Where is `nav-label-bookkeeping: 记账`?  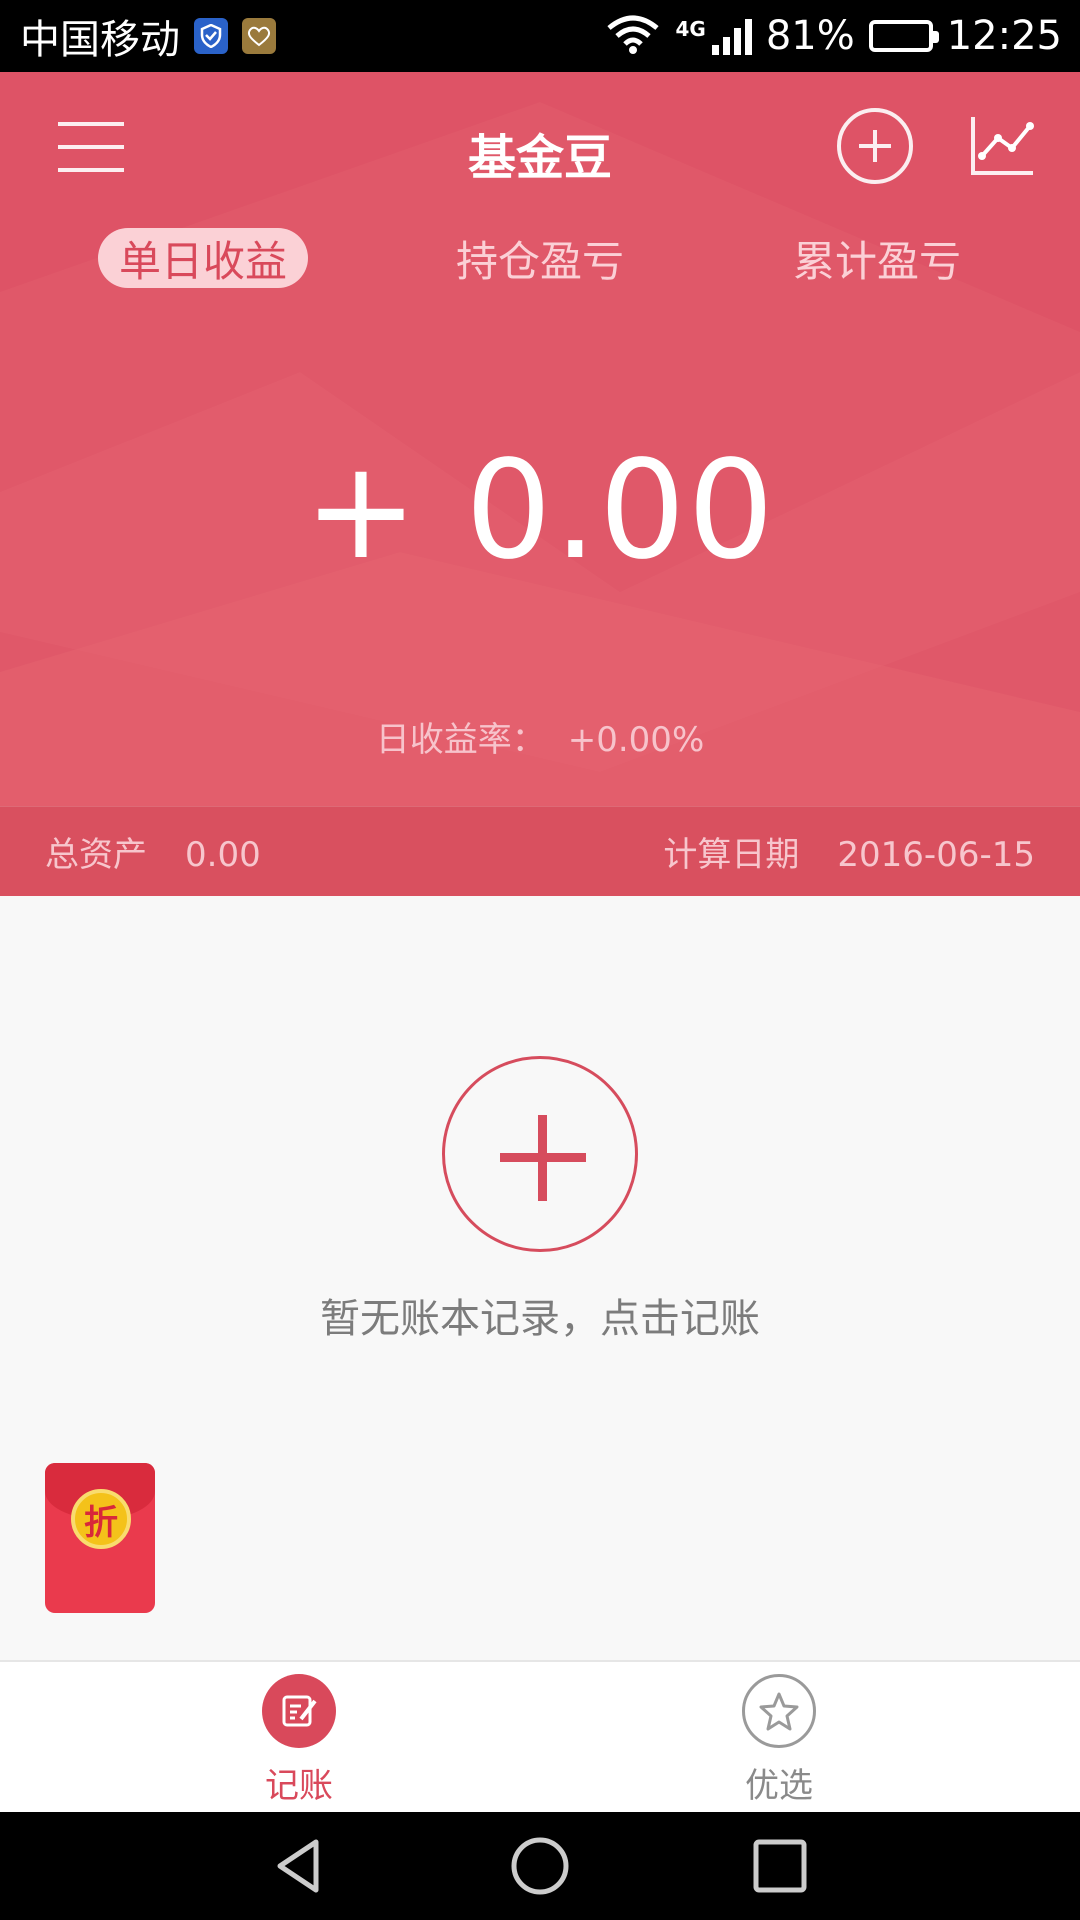
nav-label-bookkeeping: 记账 is located at coordinates (299, 1786).